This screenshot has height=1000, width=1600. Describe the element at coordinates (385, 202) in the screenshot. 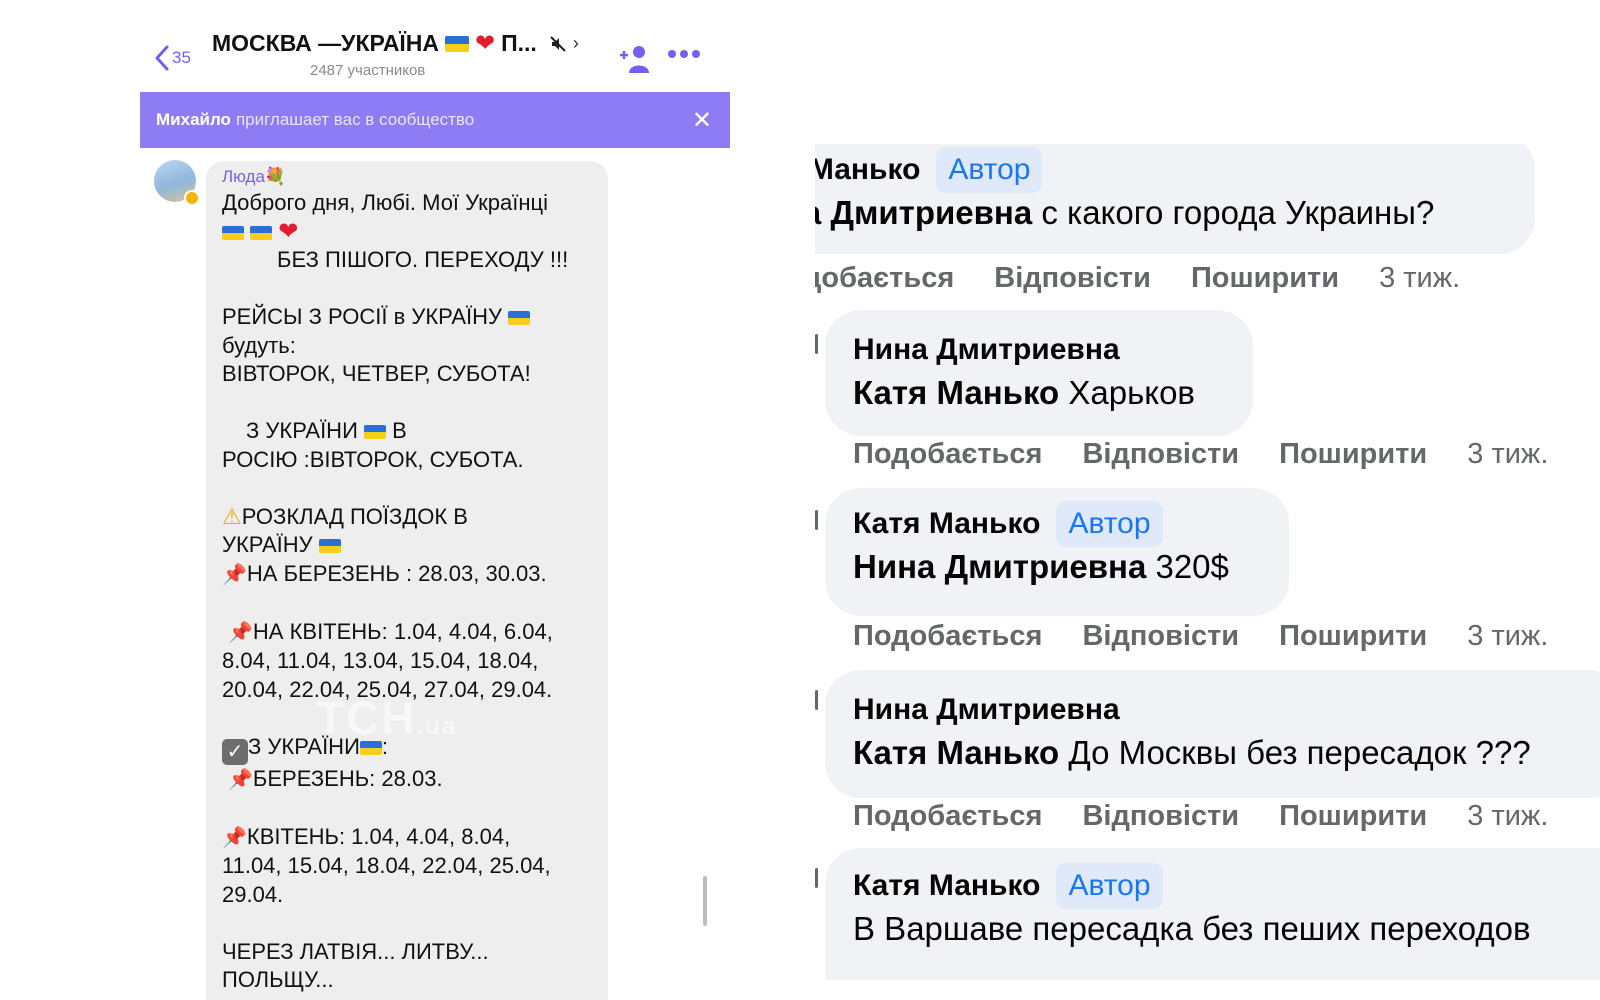

I see `message-line: Доброго дня, Любі. Мої Українці` at that location.